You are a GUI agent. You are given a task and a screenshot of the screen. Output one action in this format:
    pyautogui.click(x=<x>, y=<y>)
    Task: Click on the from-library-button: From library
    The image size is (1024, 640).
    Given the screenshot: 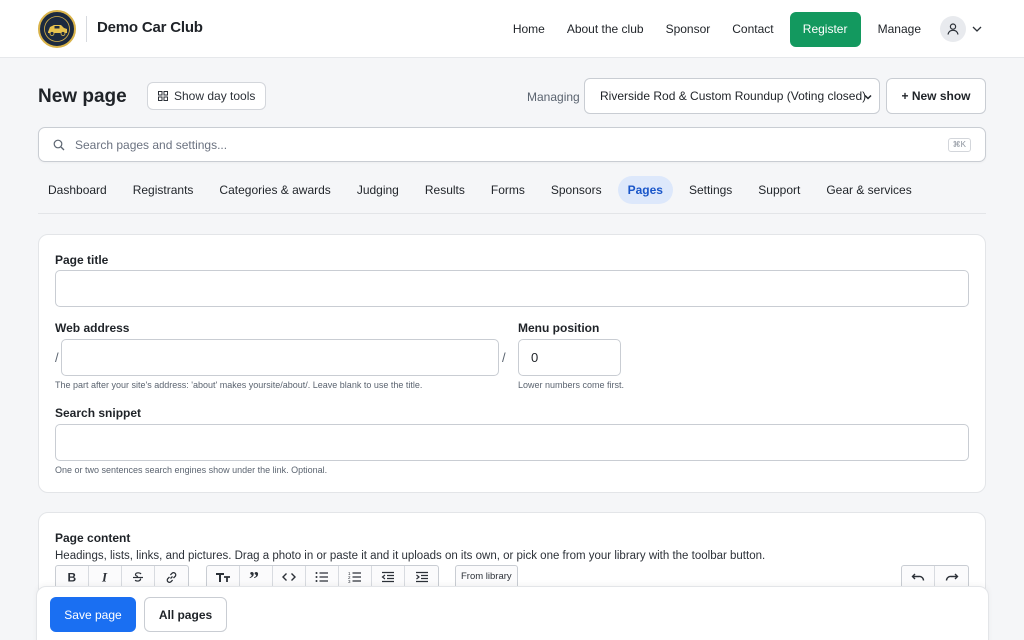 What is the action you would take?
    pyautogui.click(x=486, y=576)
    